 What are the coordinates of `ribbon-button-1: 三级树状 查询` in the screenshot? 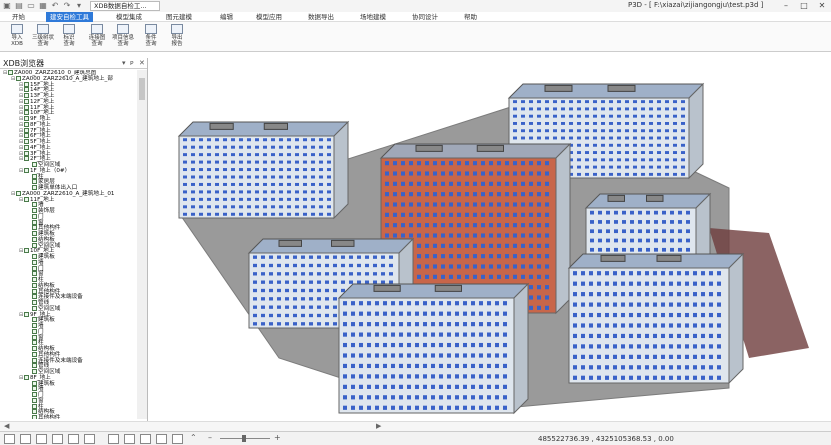 It's located at (43, 37).